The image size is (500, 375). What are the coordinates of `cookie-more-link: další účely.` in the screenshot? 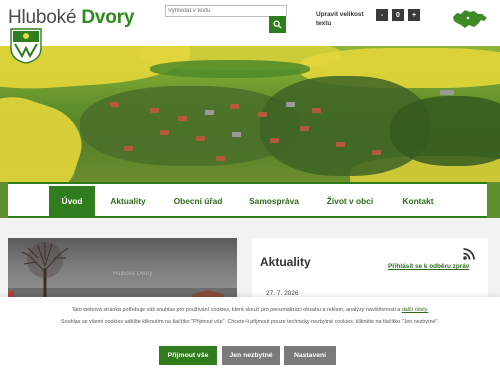 It's located at (415, 310).